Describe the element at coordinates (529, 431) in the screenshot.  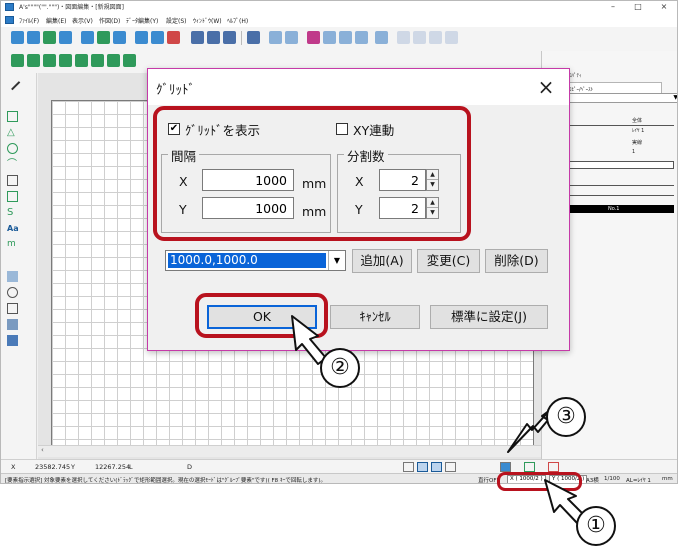
I see `arrow-to-grid-icon` at that location.